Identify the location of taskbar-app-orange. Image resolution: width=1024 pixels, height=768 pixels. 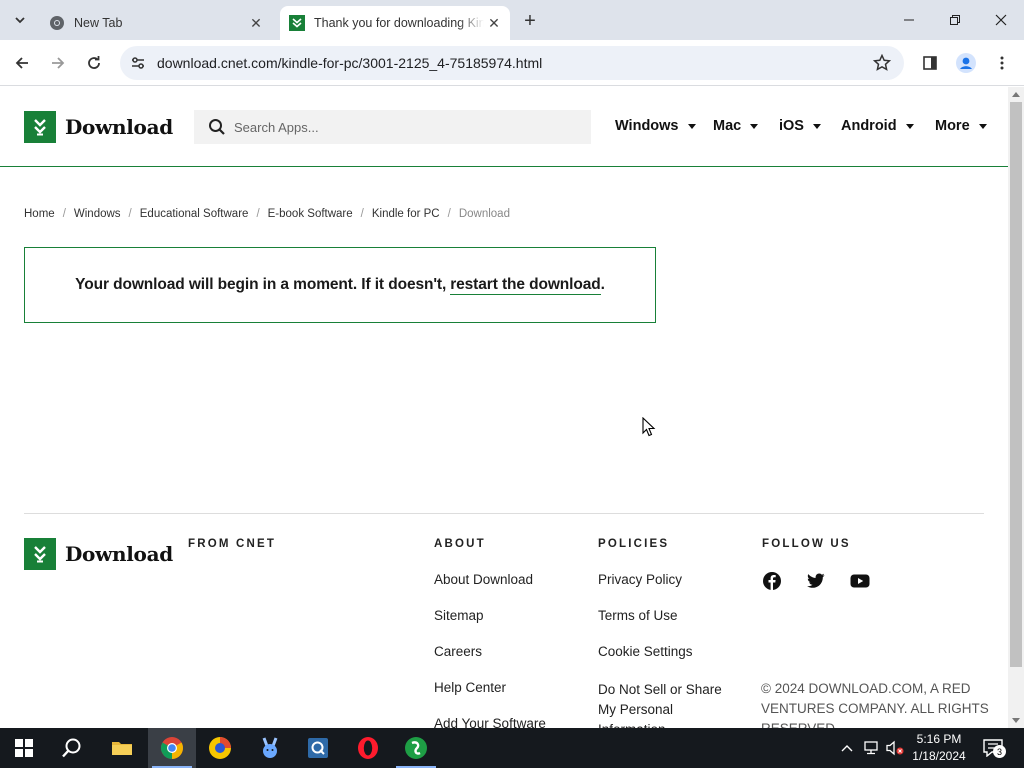
(220, 748).